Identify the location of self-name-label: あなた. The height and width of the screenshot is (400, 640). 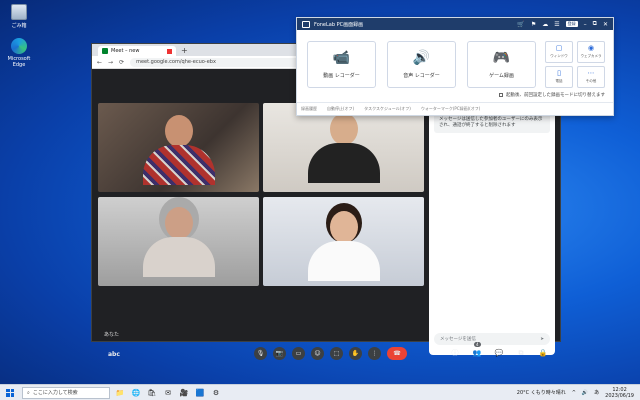
(112, 335).